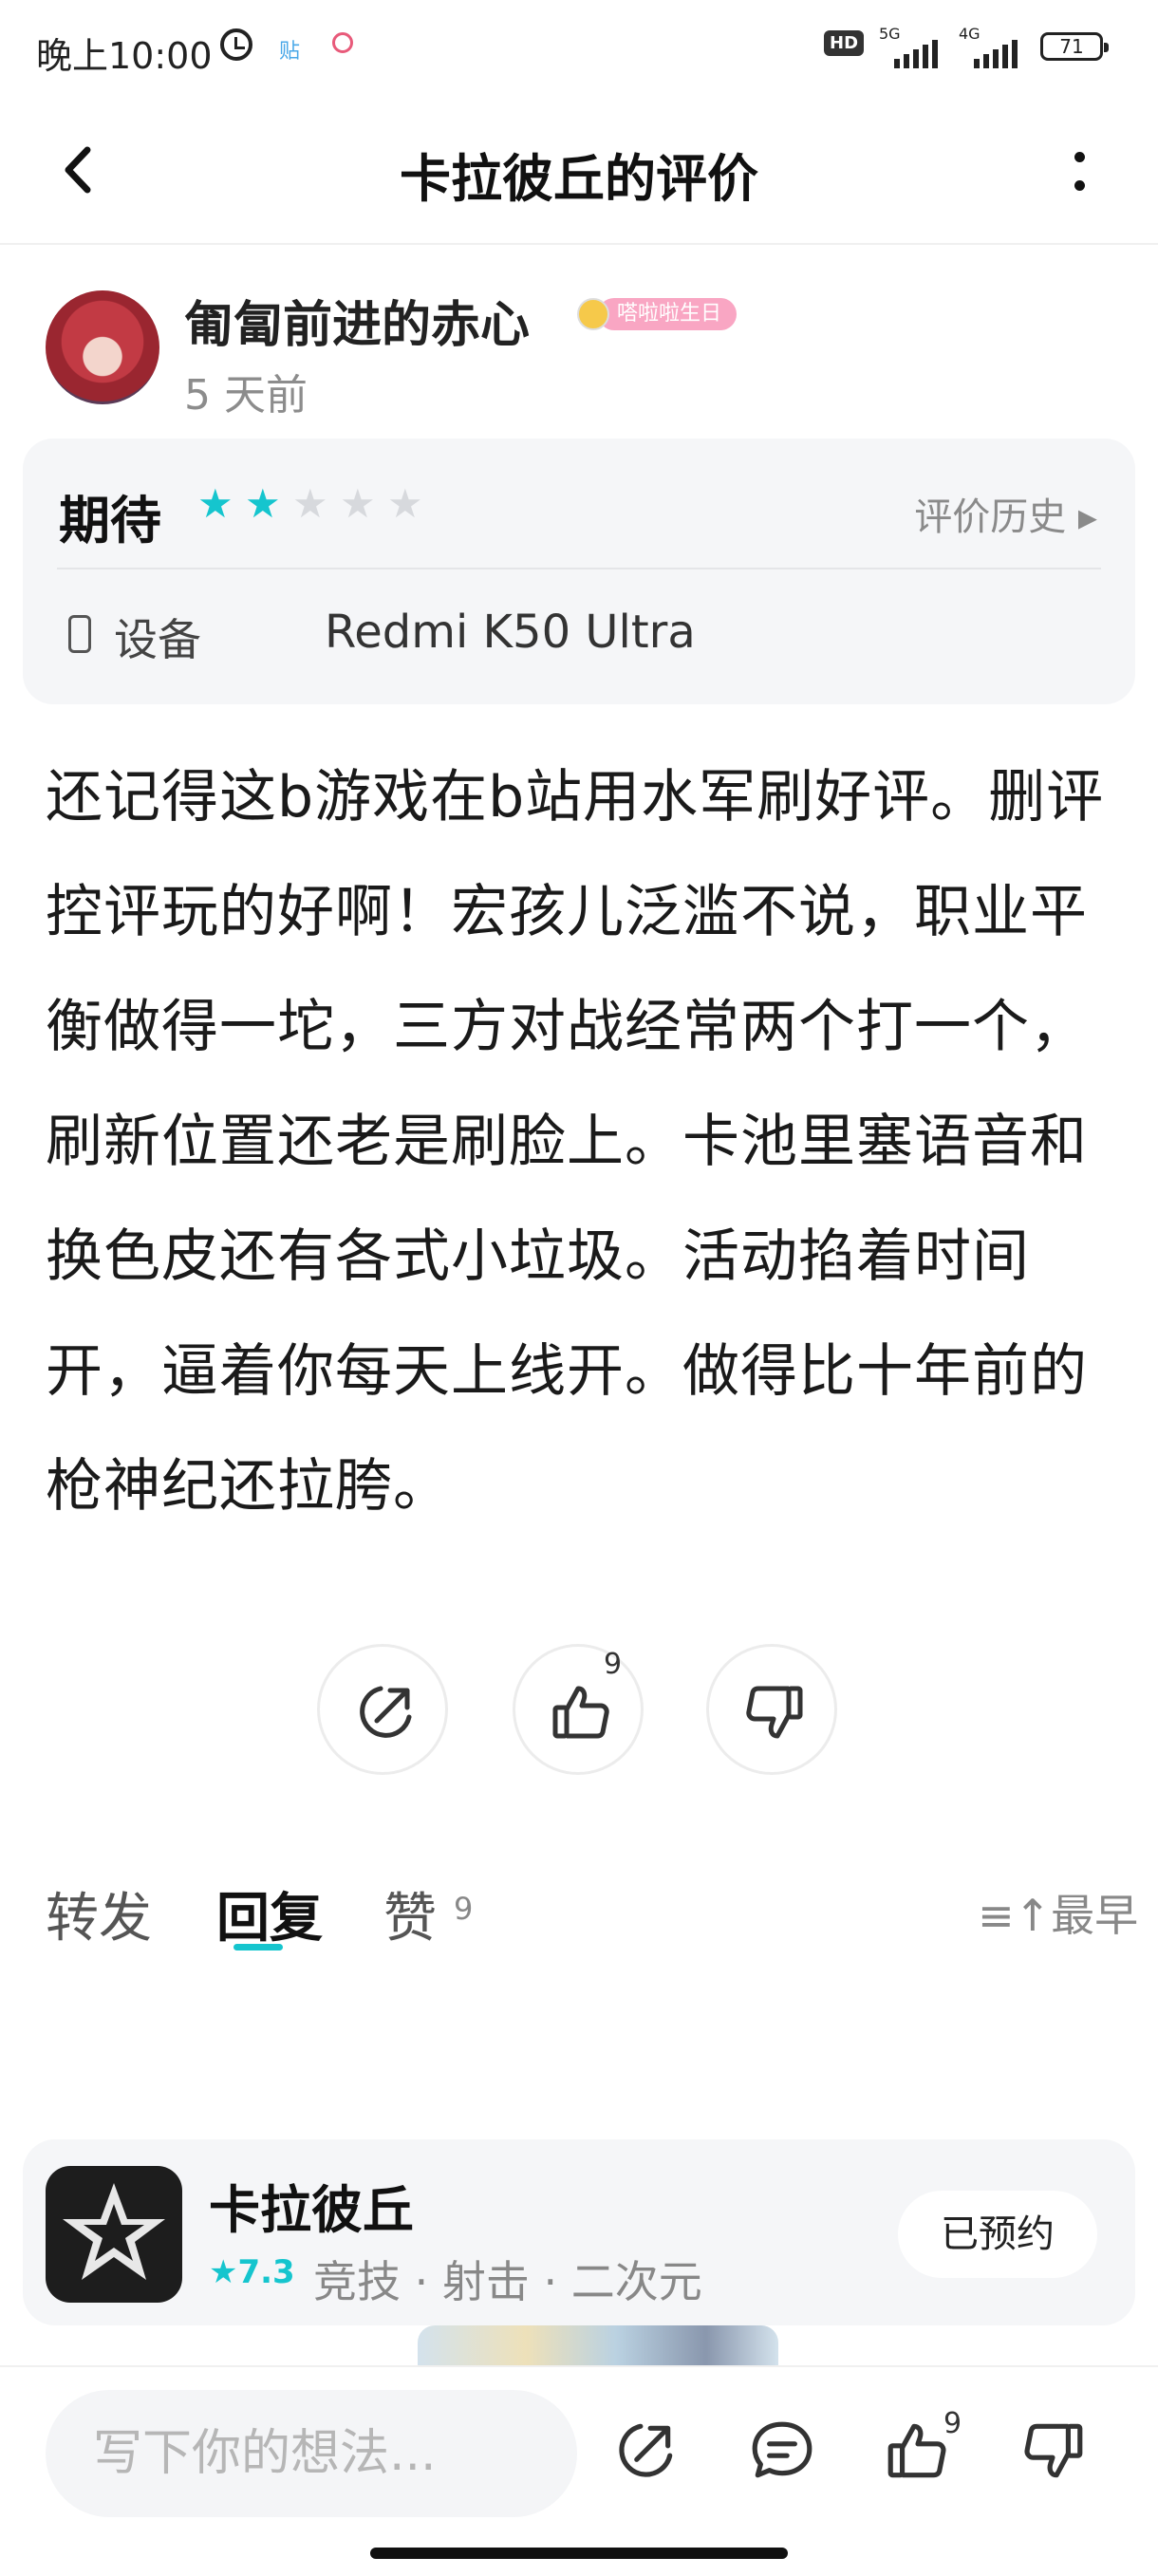 This screenshot has width=1158, height=2576. Describe the element at coordinates (613, 1664) in the screenshot. I see `like-count: 9` at that location.